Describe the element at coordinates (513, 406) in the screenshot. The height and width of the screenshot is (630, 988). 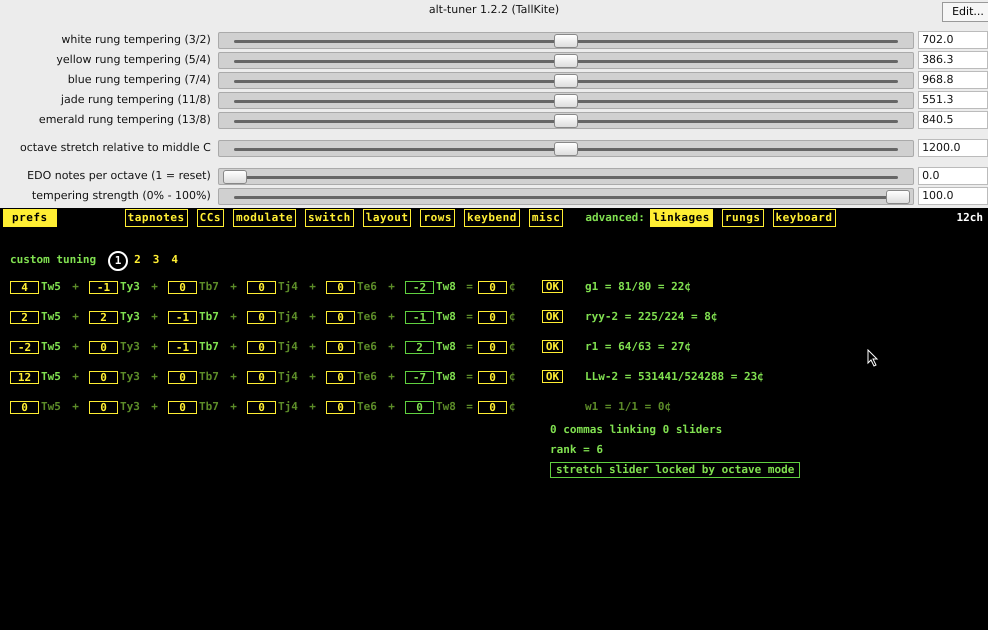
I see `cents-sign: ¢` at that location.